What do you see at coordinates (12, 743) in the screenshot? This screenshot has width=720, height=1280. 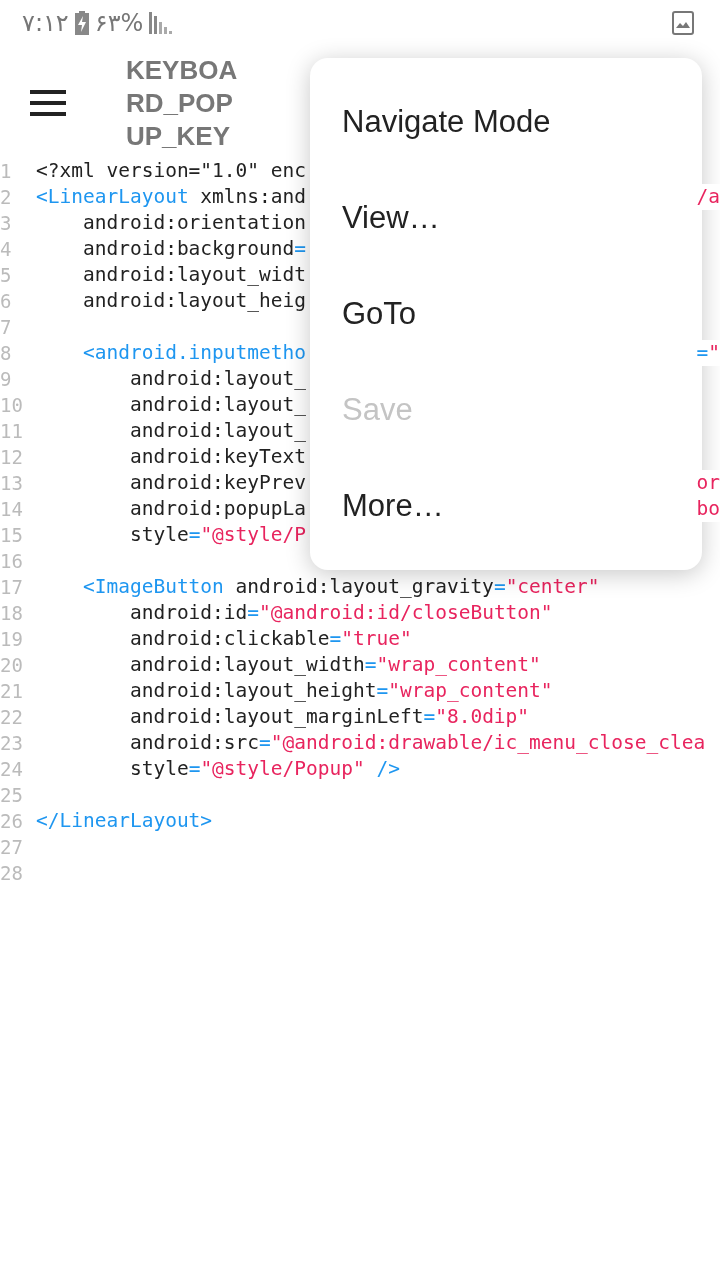 I see `line-number: 23` at bounding box center [12, 743].